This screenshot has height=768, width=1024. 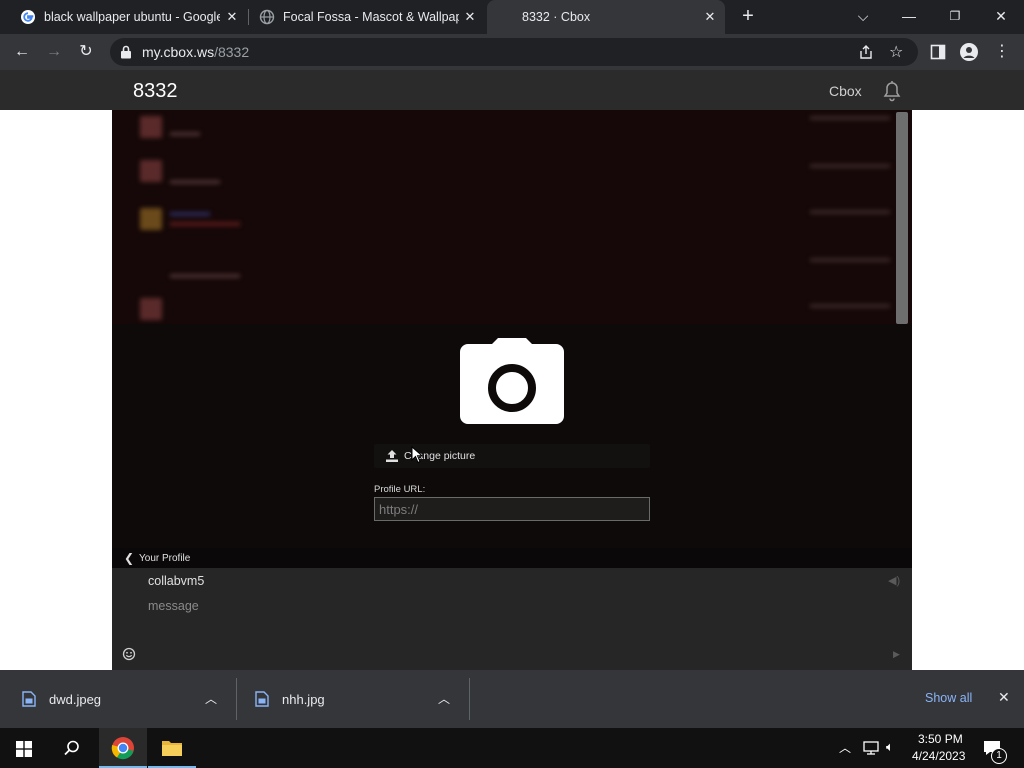 I want to click on download-filename: nhh.jpg, so click(x=303, y=699).